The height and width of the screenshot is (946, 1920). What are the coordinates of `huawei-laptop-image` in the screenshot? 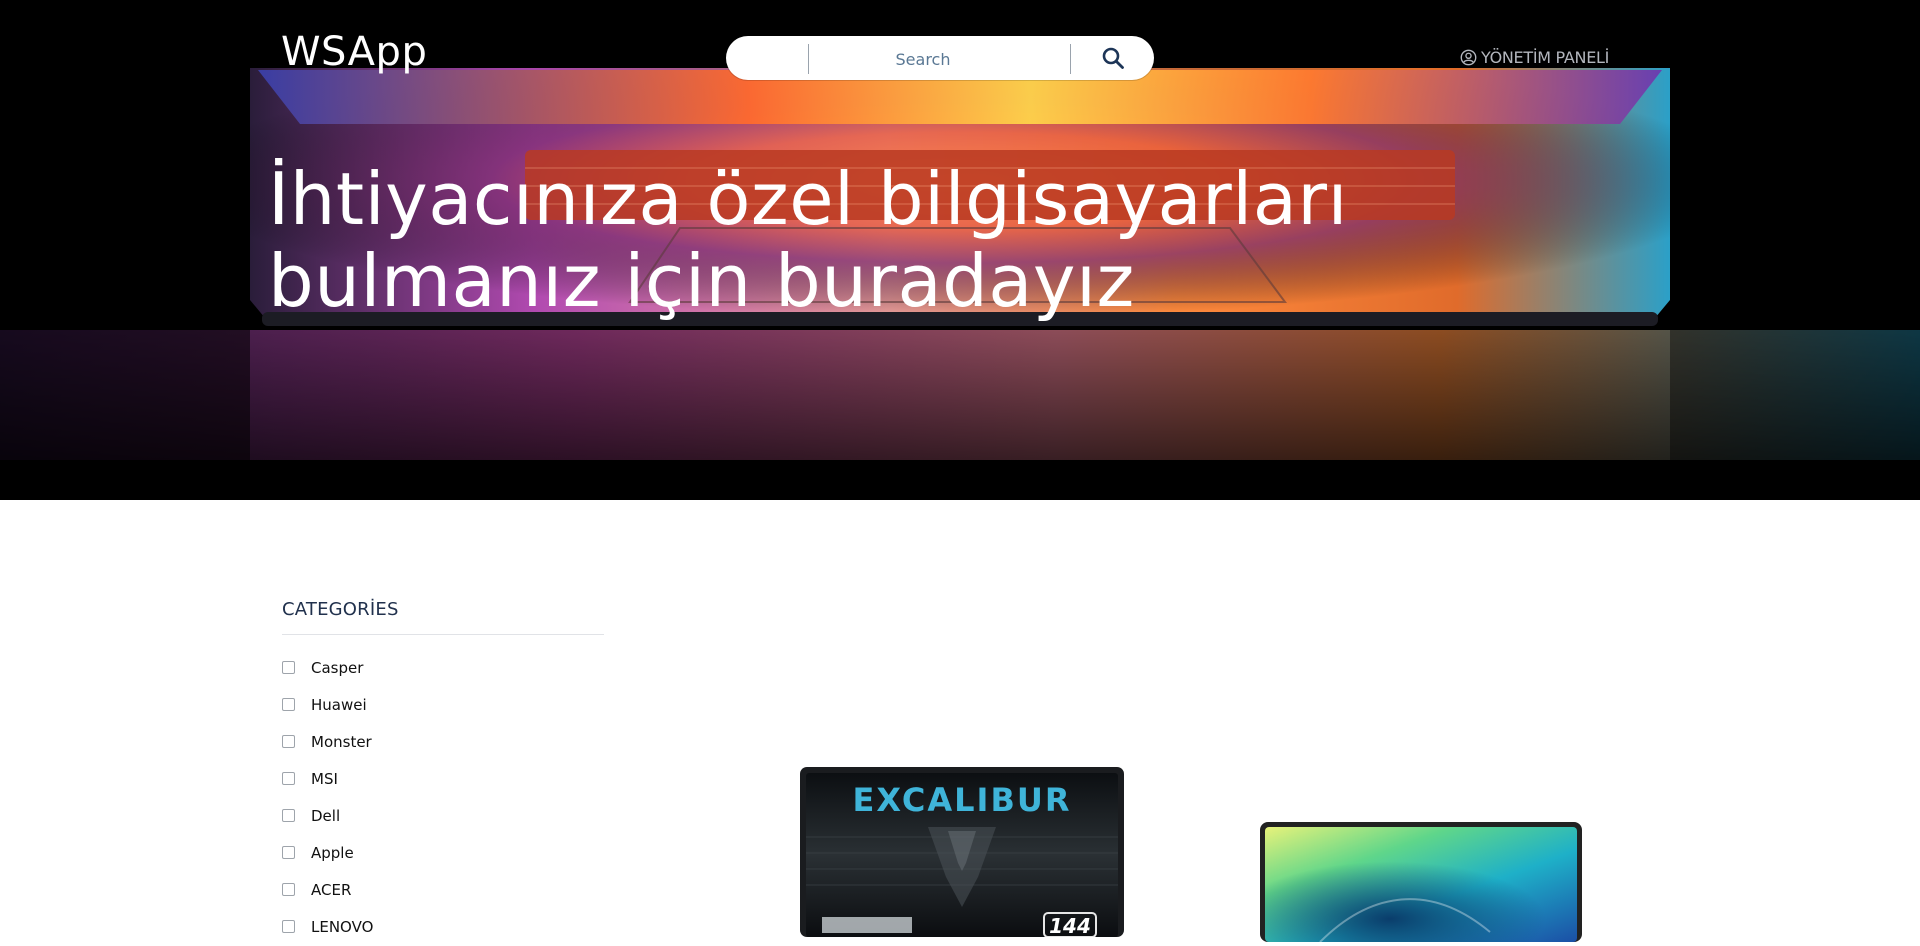 It's located at (1421, 882).